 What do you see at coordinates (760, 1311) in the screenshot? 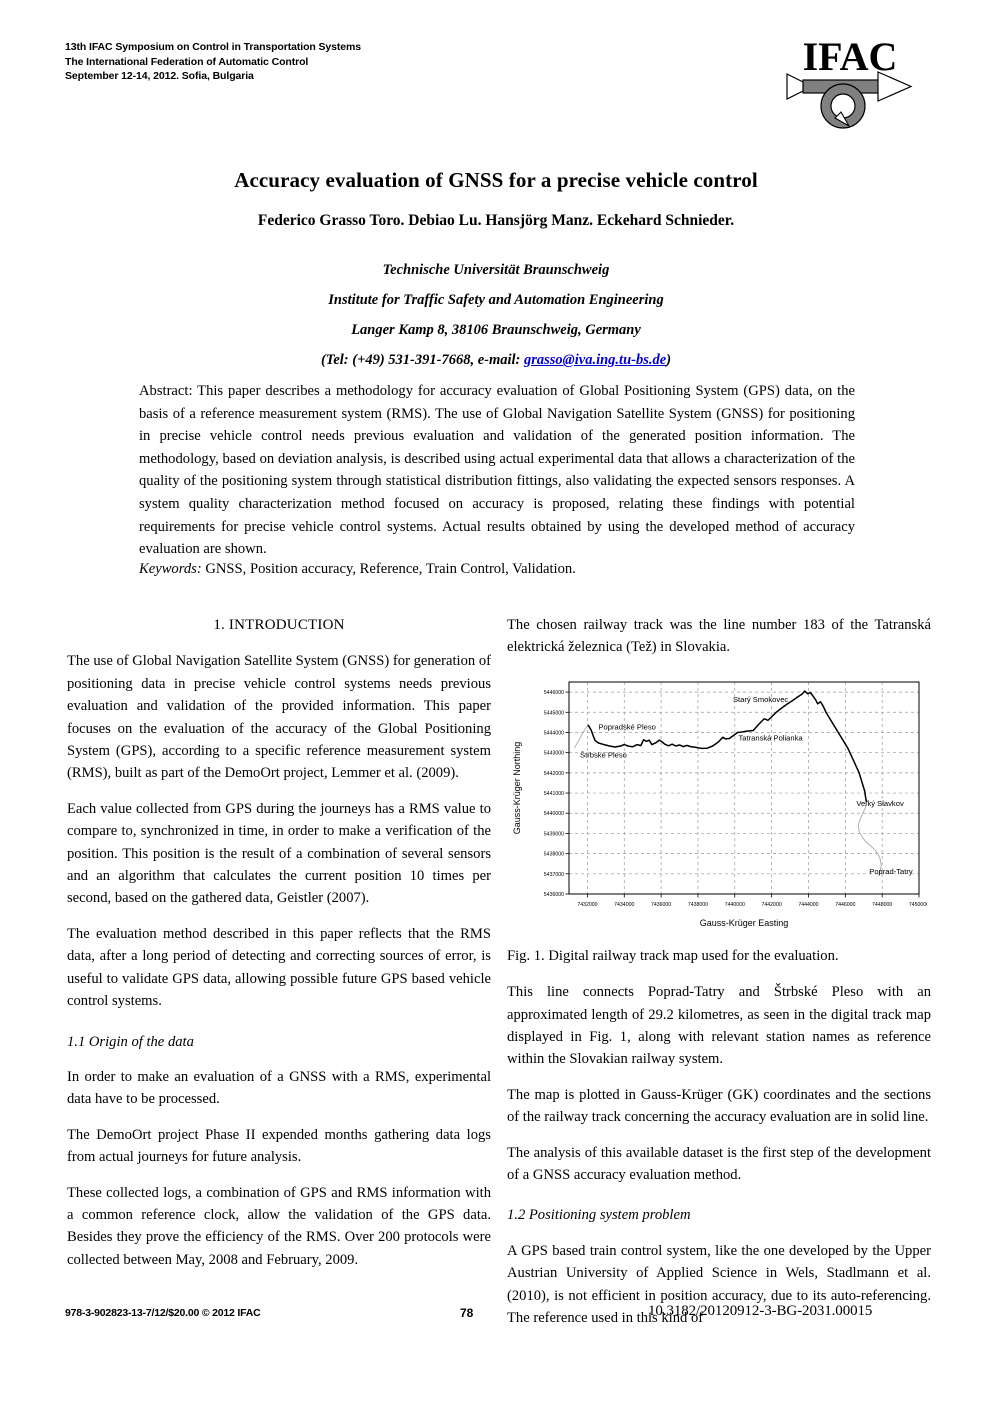
I see `footer-doi: 10.3182/20120912-3-BG-2031.00015` at bounding box center [760, 1311].